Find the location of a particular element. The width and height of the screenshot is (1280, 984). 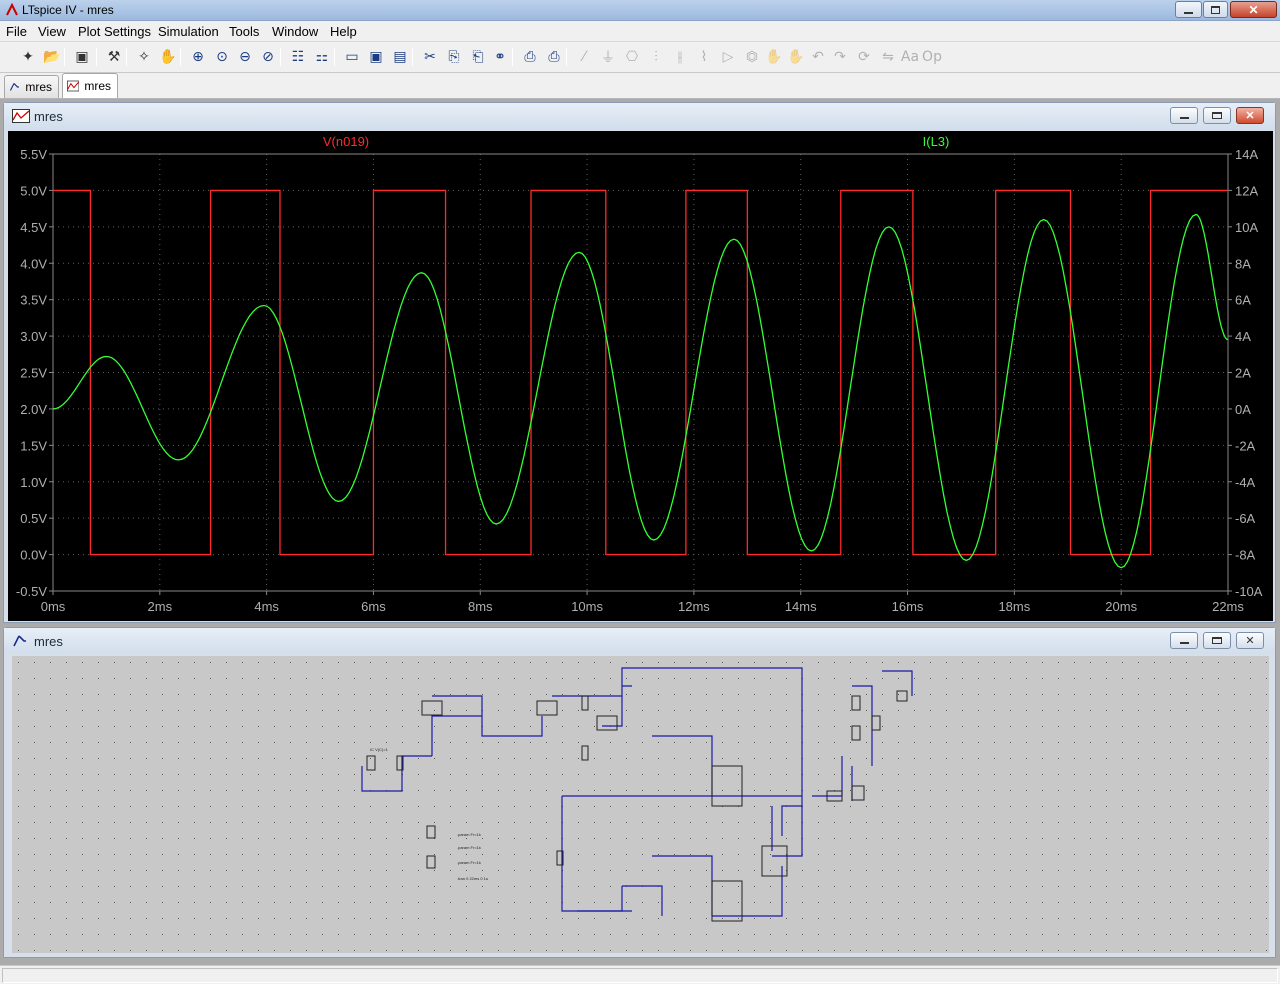

zoom-out-icon: ⊖ is located at coordinates (245, 57).